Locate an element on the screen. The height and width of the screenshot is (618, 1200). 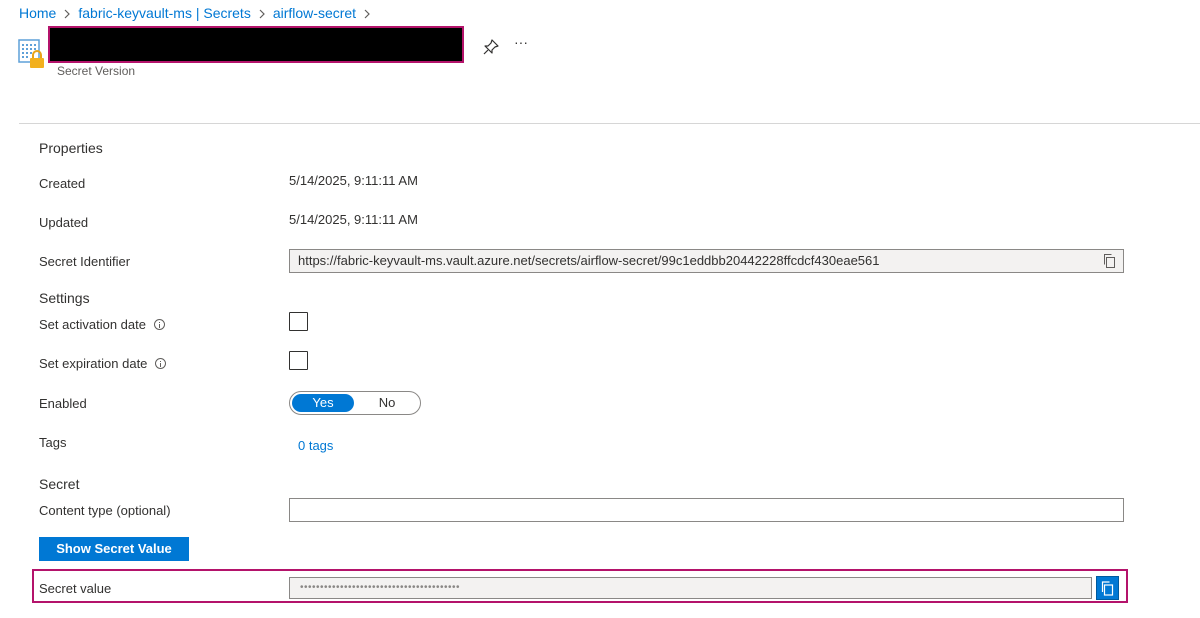
content-type-label: Content type (optional) is located at coordinates (105, 510).